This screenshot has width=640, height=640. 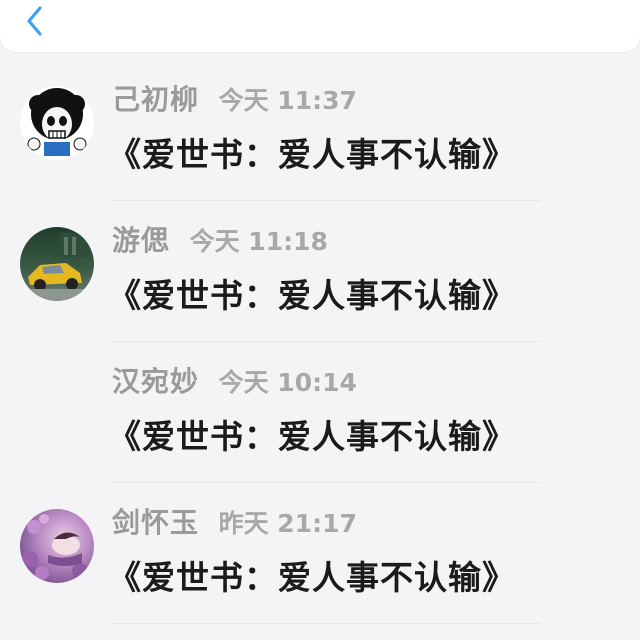 I want to click on purple-flower-avatar-icon, so click(x=57, y=546).